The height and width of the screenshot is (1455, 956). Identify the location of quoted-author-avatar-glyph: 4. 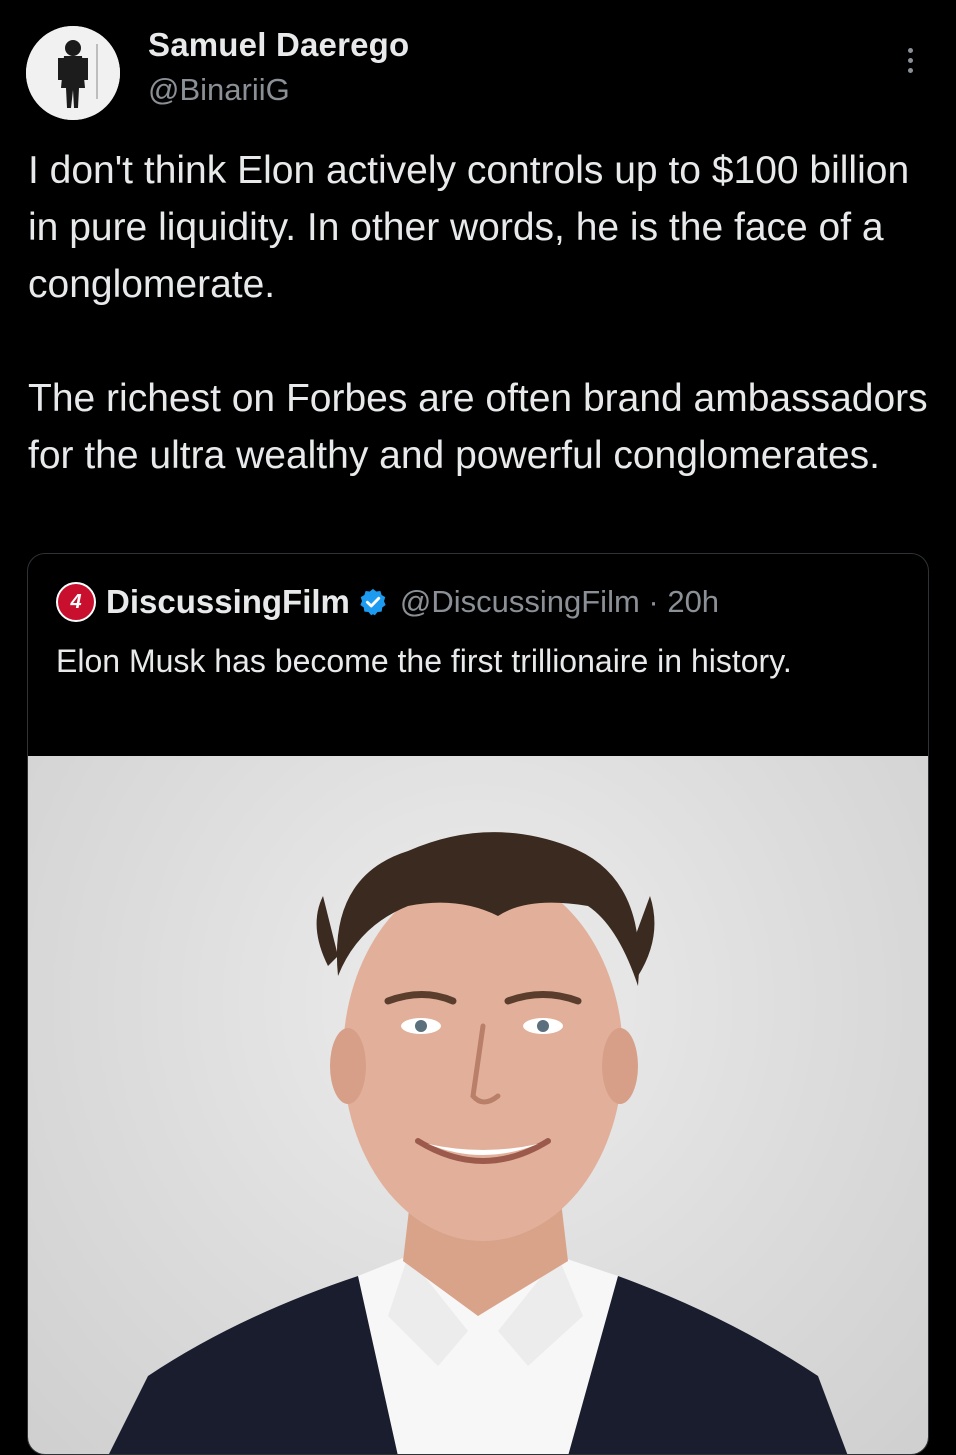
(76, 602).